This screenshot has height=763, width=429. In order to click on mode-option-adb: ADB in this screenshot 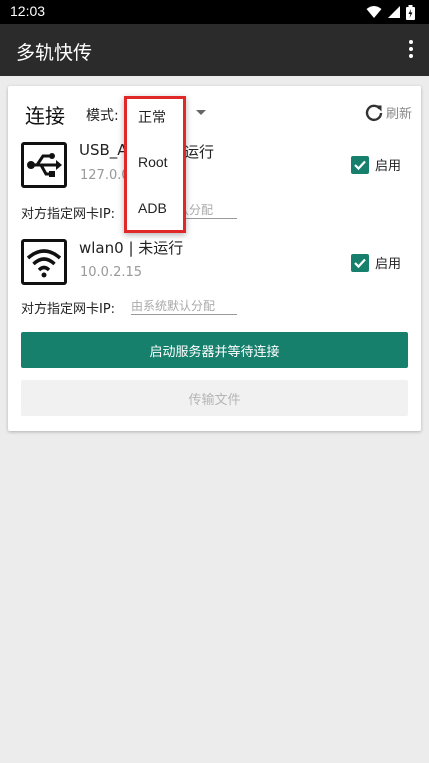, I will do `click(152, 208)`.